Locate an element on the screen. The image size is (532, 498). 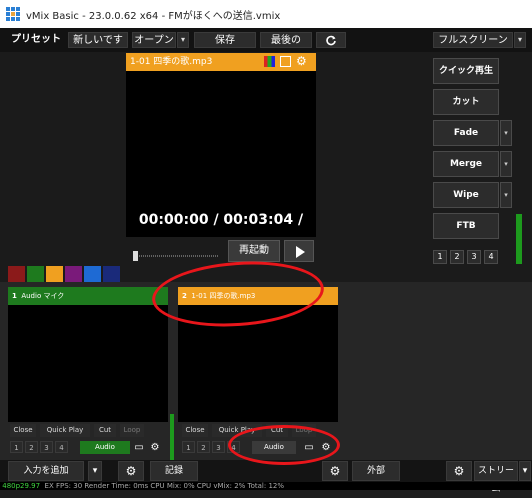
input-1-overlay-3: 3 is located at coordinates (46, 447).